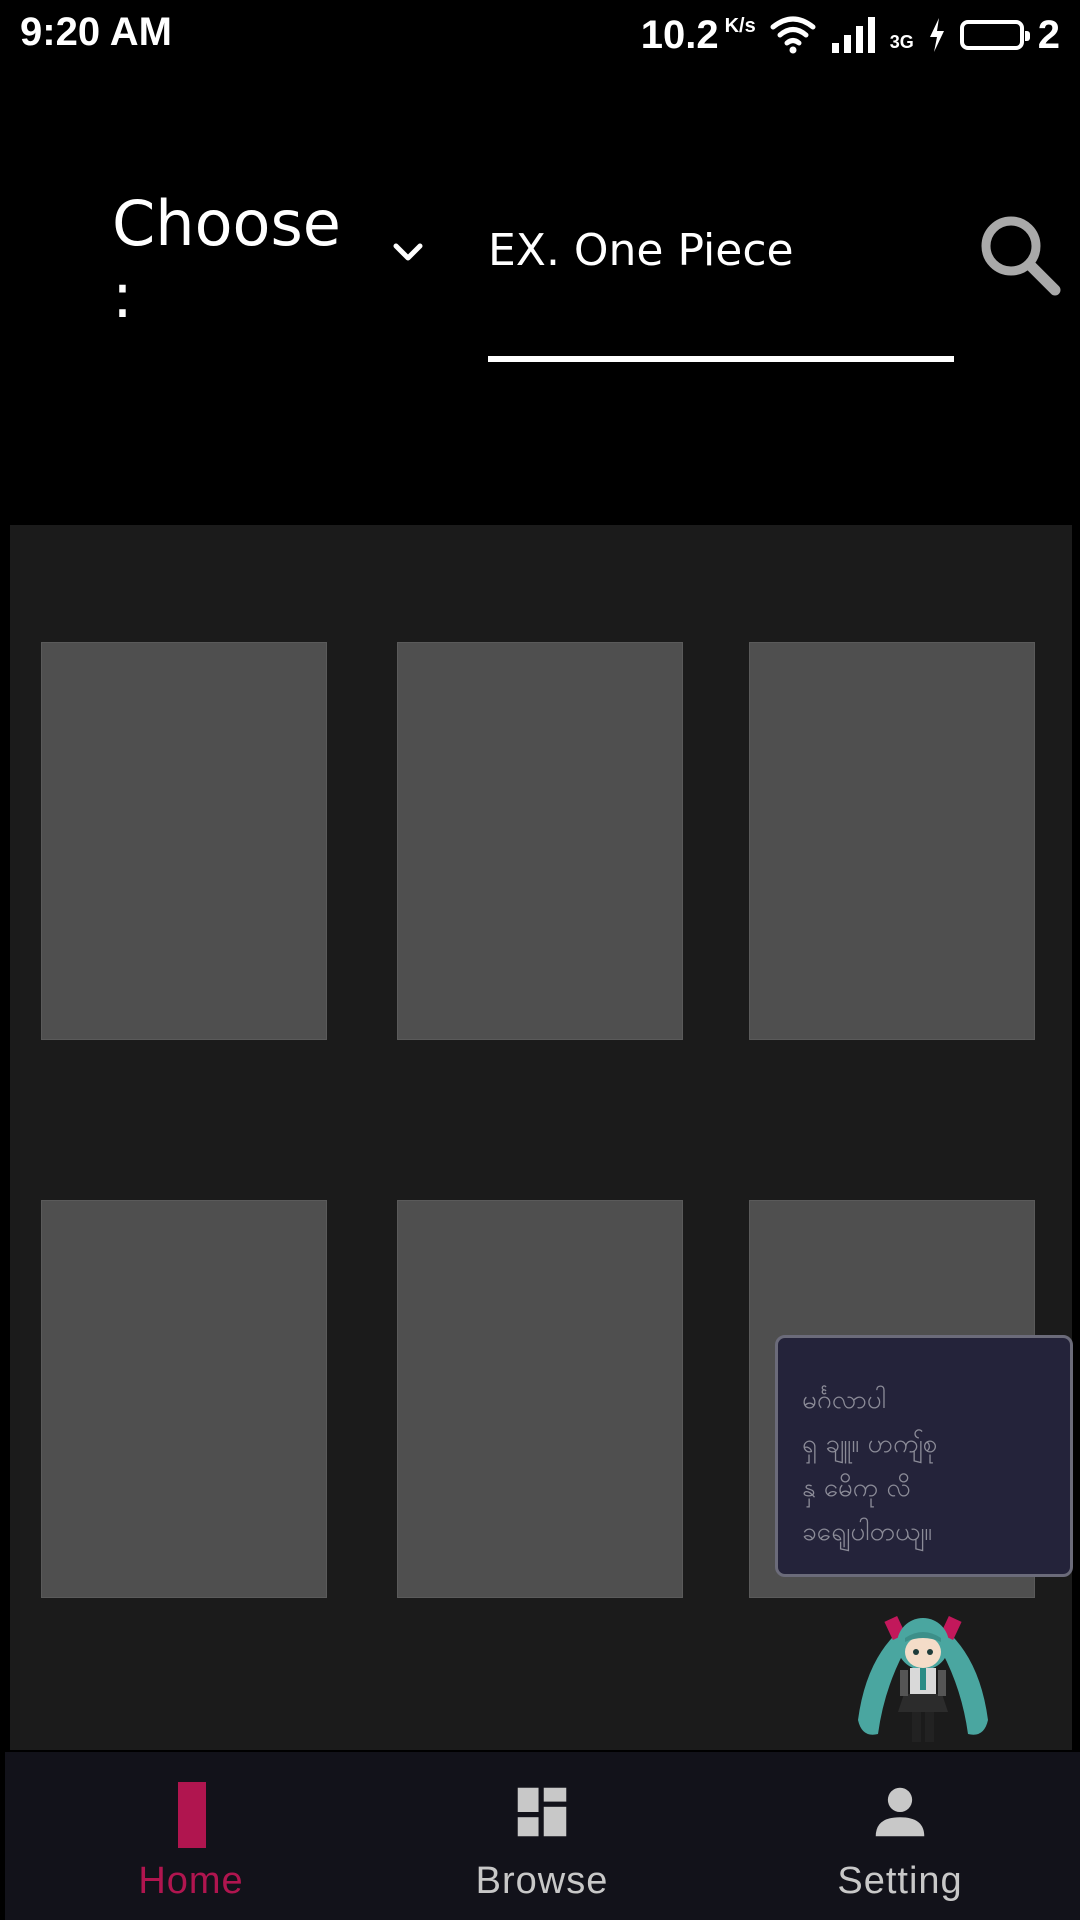 This screenshot has height=1920, width=1080. I want to click on nav-item-setting: Setting, so click(900, 1836).